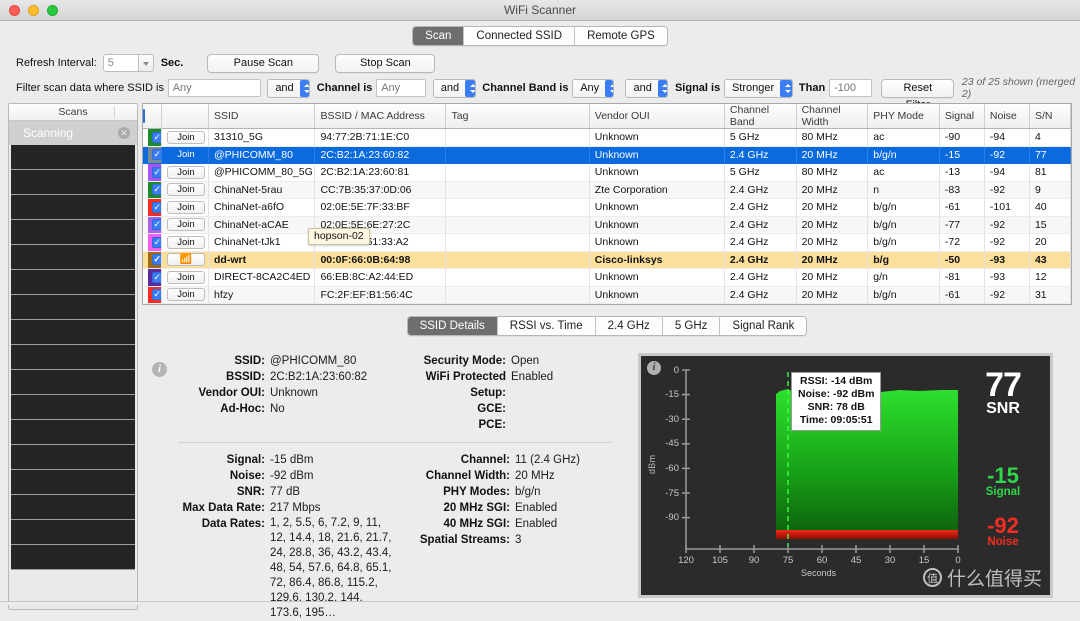 Image resolution: width=1080 pixels, height=621 pixels. What do you see at coordinates (657, 116) in the screenshot?
I see `col-vendor-oui: Vendor OUI` at bounding box center [657, 116].